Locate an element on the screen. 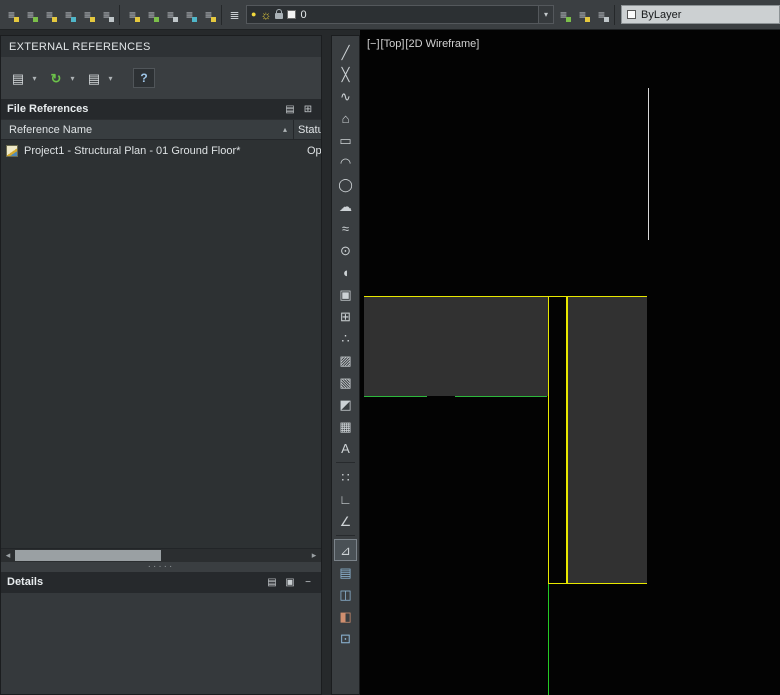  polygon-icon: ⌂ is located at coordinates (345, 118).